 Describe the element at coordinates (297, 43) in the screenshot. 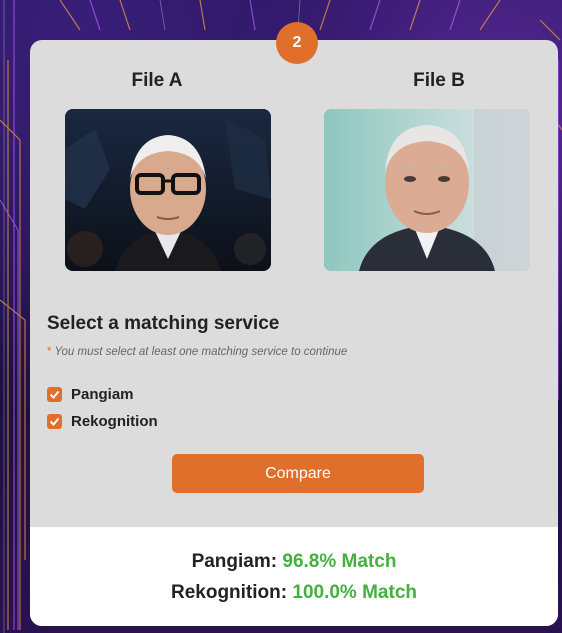

I see `step-badge: 2` at that location.